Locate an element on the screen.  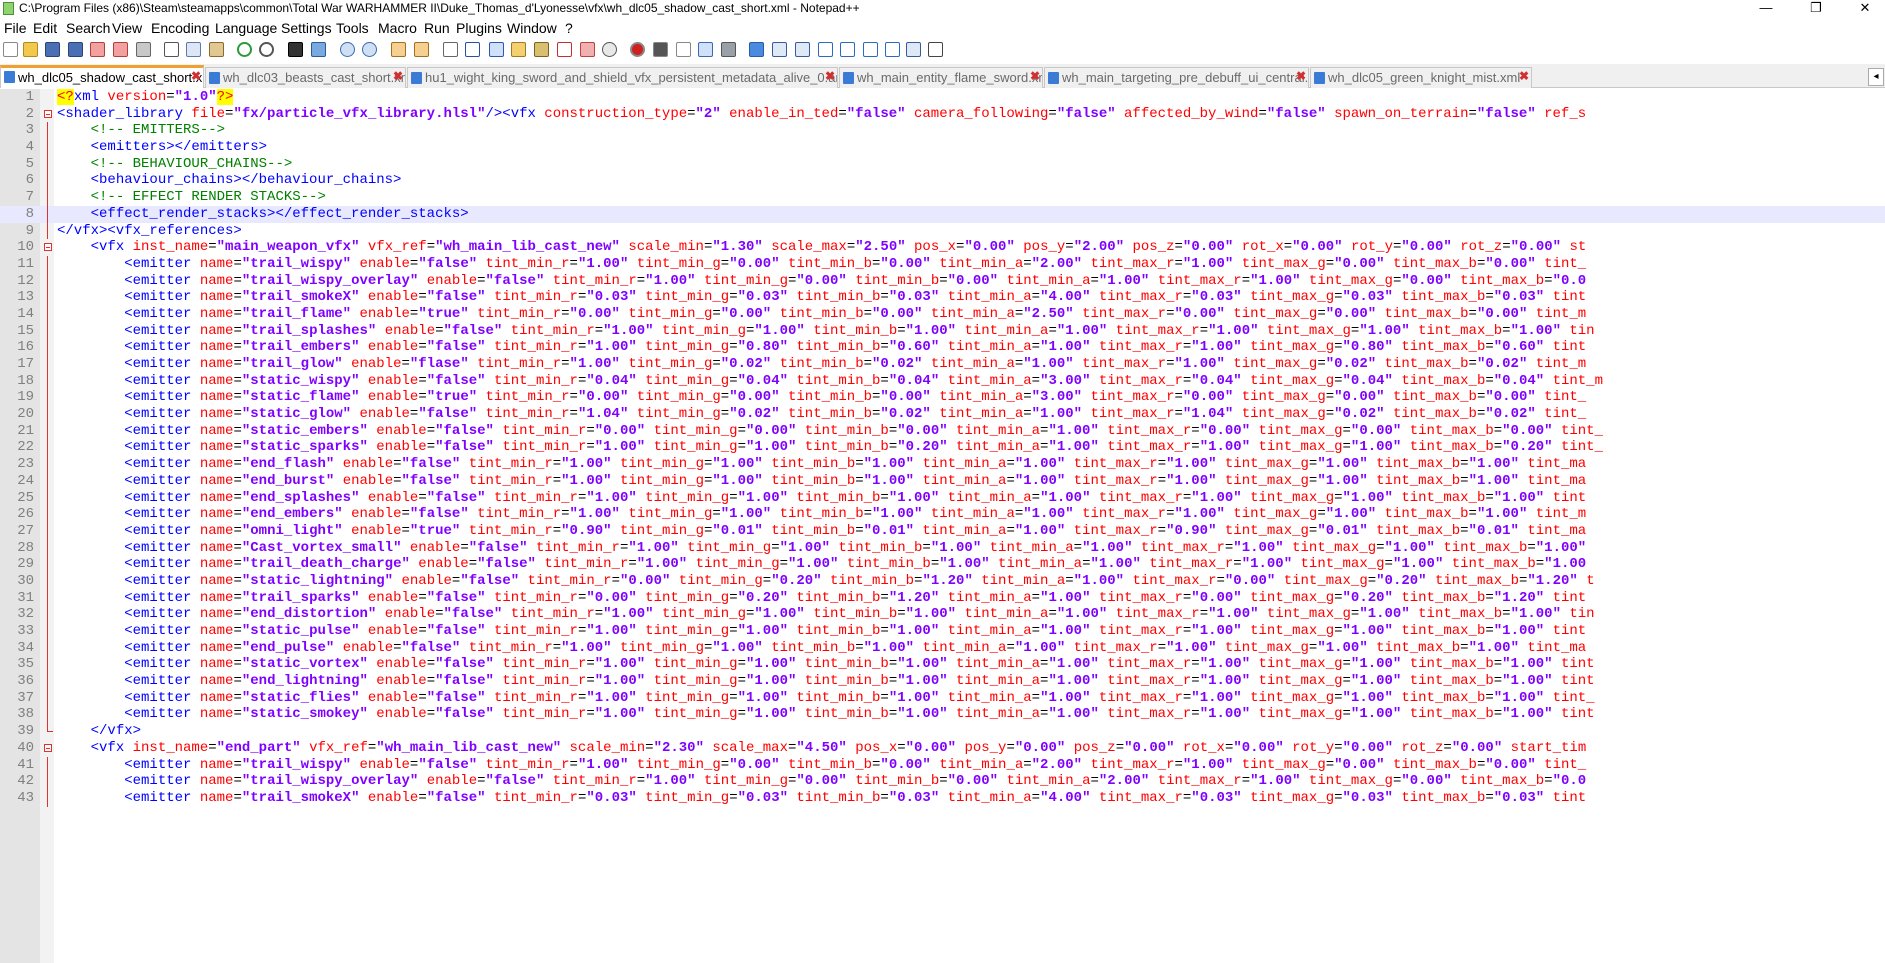
menu-edit: Edit is located at coordinates (45, 28).